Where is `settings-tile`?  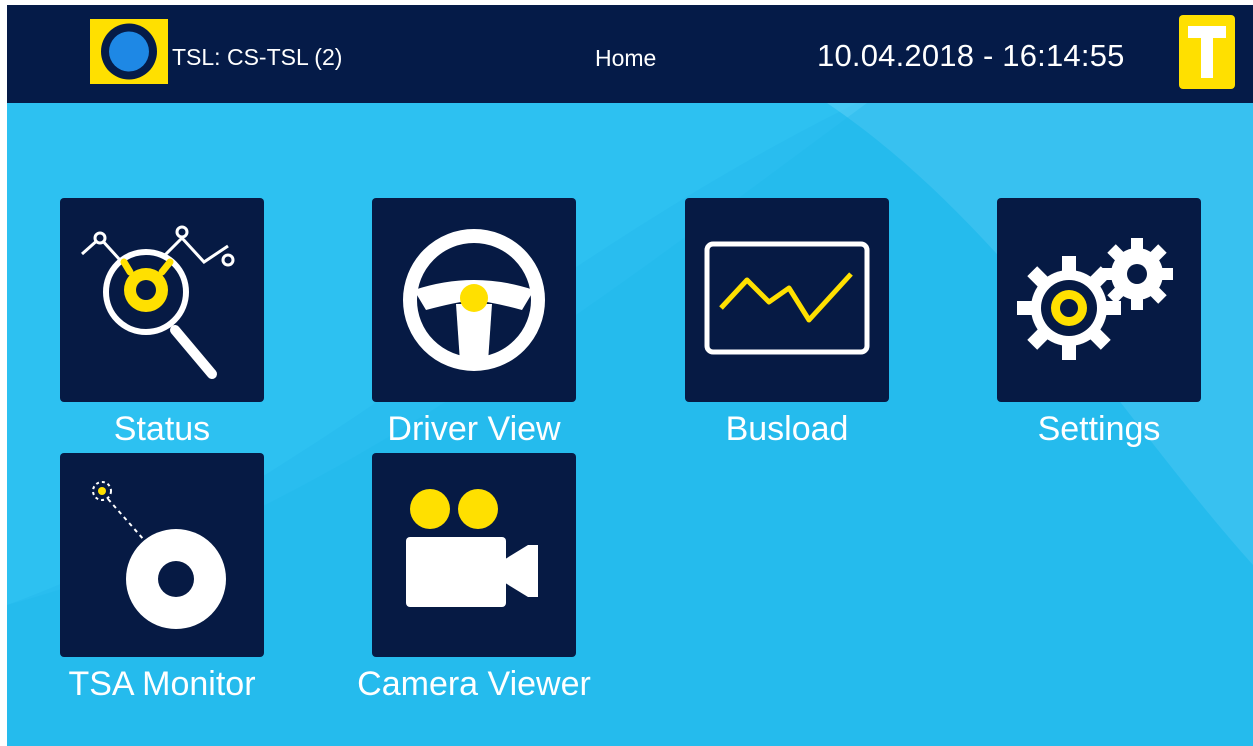
settings-tile is located at coordinates (1099, 300).